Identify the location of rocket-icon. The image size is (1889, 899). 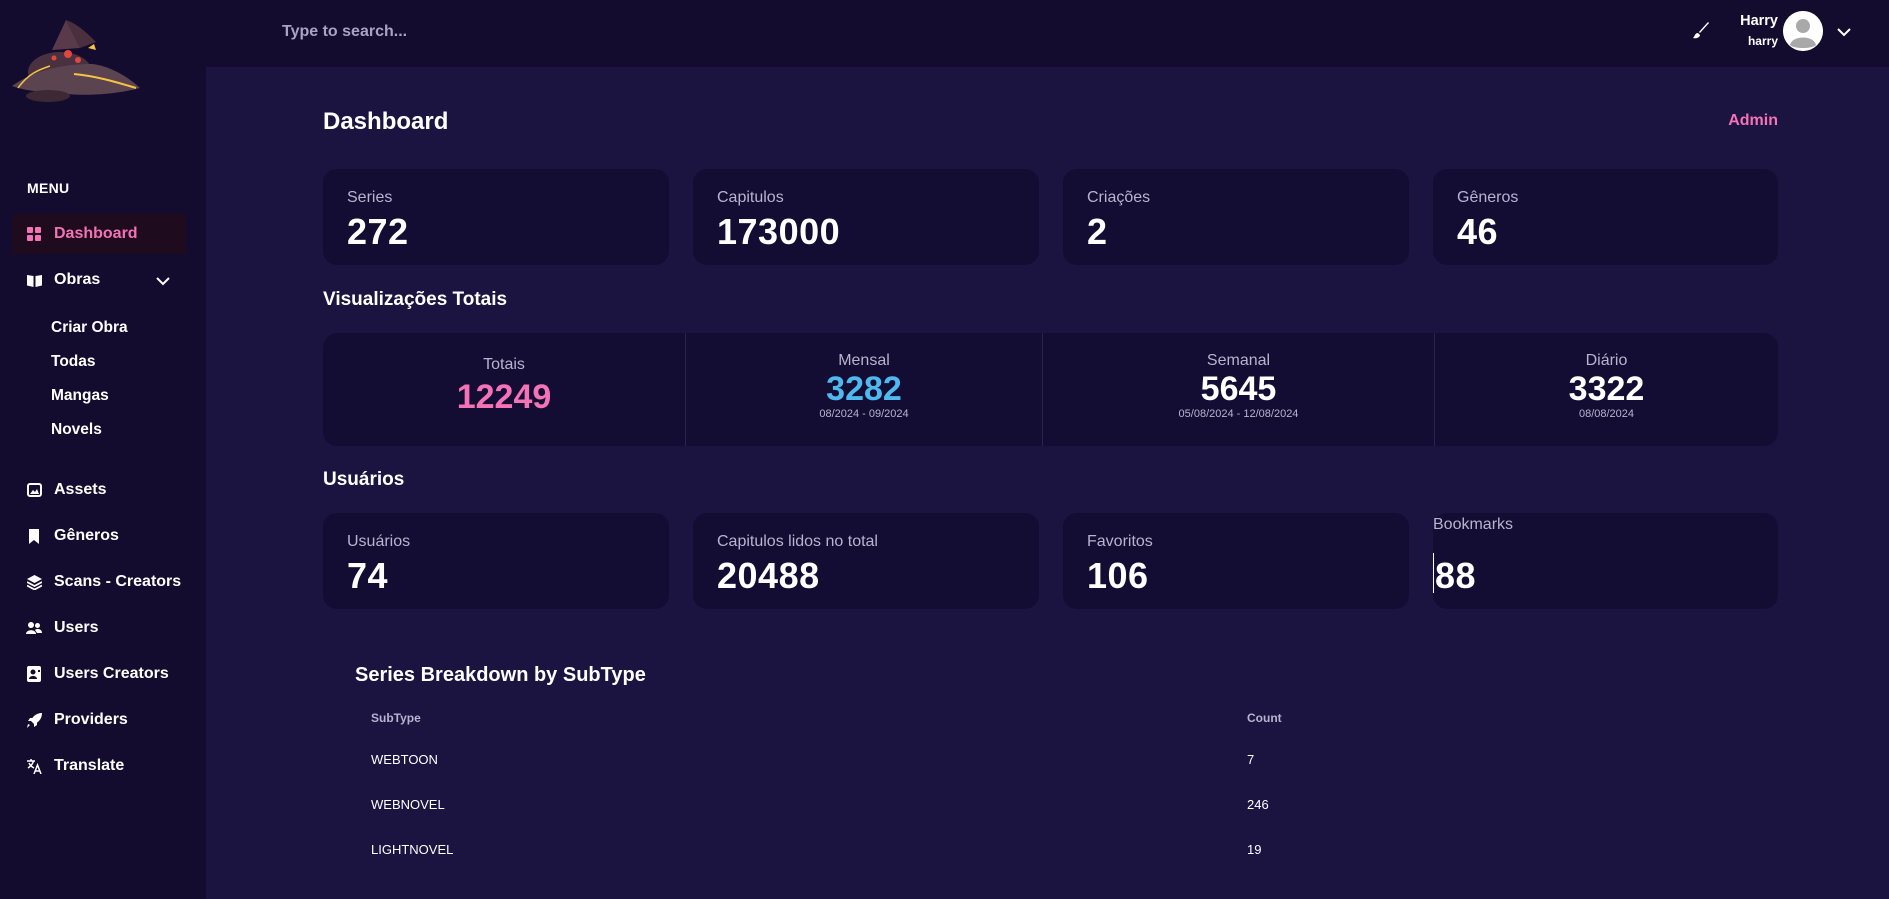
(34, 720).